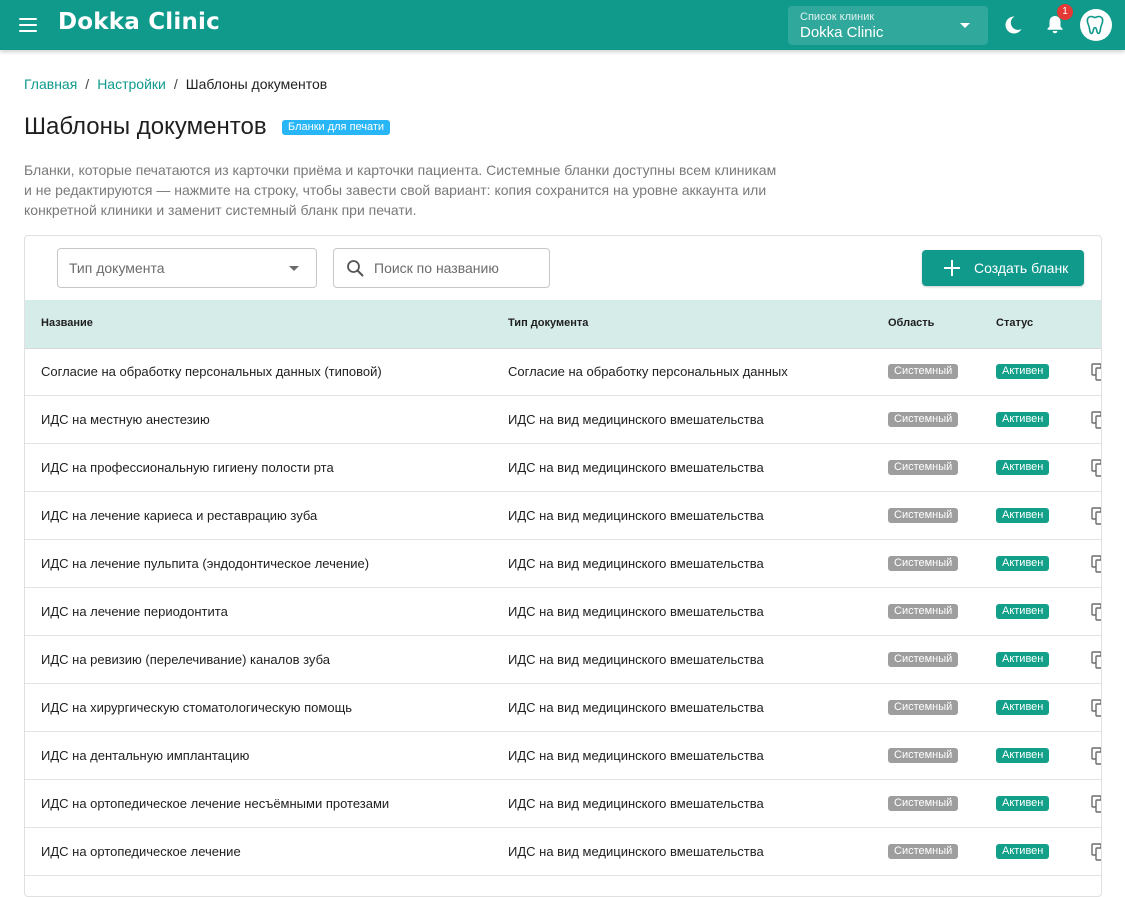 This screenshot has height=897, width=1125. Describe the element at coordinates (952, 268) in the screenshot. I see `plus-icon` at that location.